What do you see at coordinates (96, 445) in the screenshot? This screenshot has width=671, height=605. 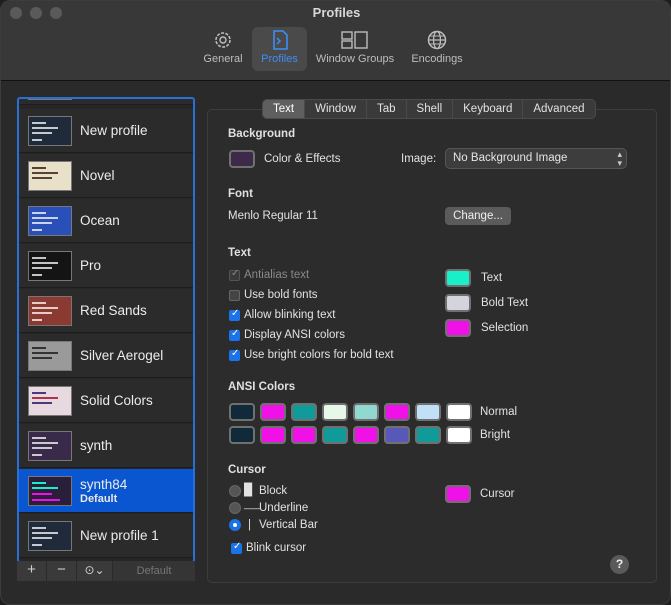 I see `profile-name: synth` at bounding box center [96, 445].